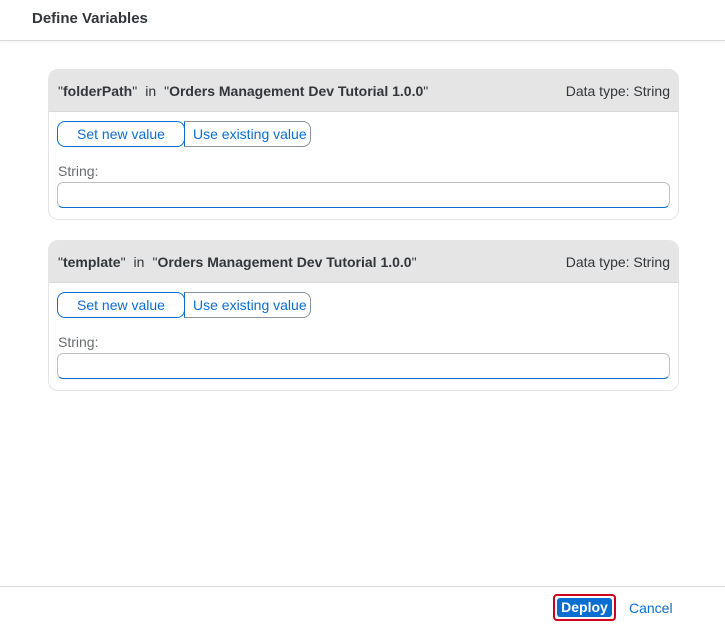  What do you see at coordinates (90, 18) in the screenshot?
I see `dialog-title: Define Variables` at bounding box center [90, 18].